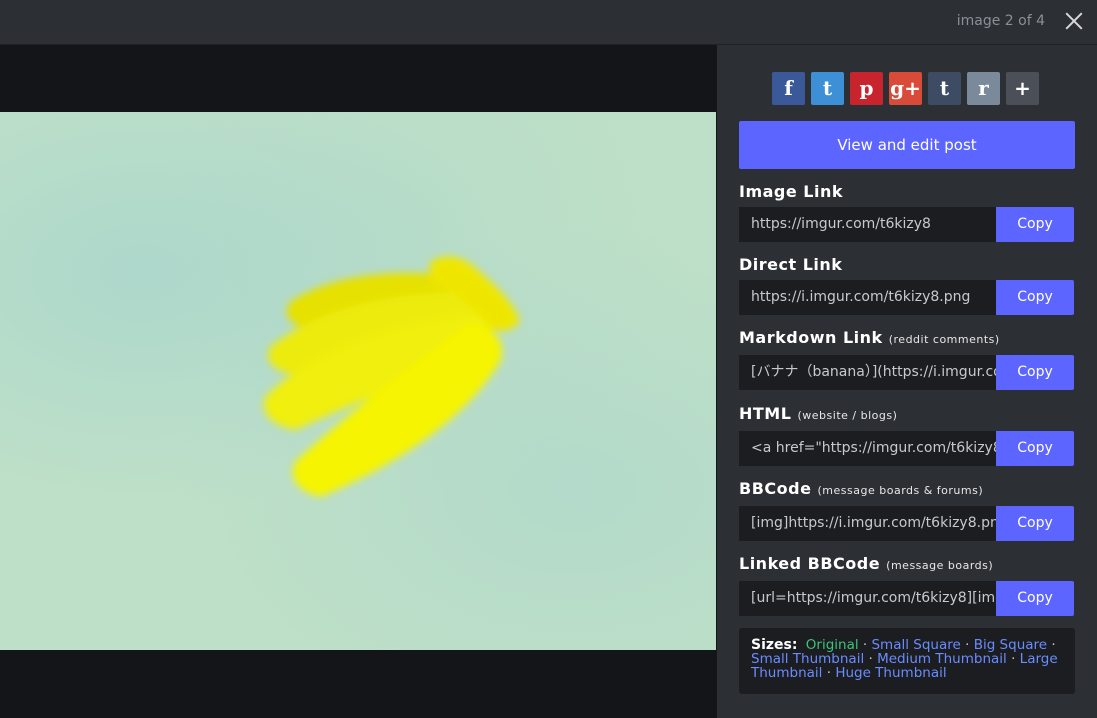  What do you see at coordinates (1035, 448) in the screenshot?
I see `copy-html-button: Copy` at bounding box center [1035, 448].